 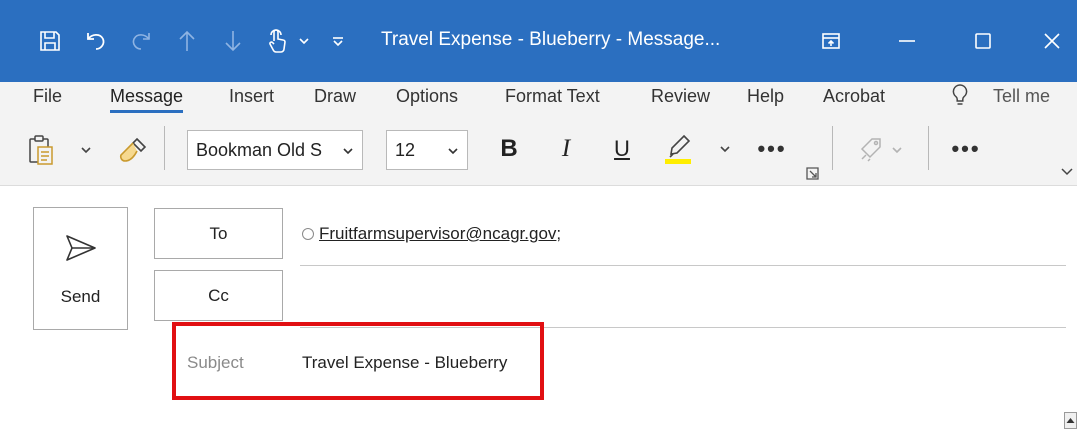 I want to click on underline-button: U, so click(x=622, y=149).